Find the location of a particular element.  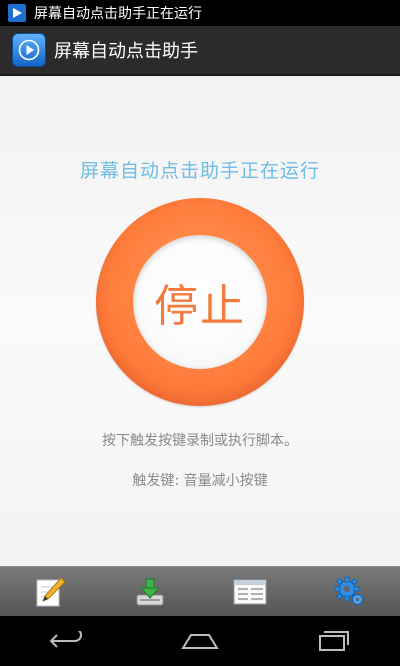

window-list-icon is located at coordinates (250, 591).